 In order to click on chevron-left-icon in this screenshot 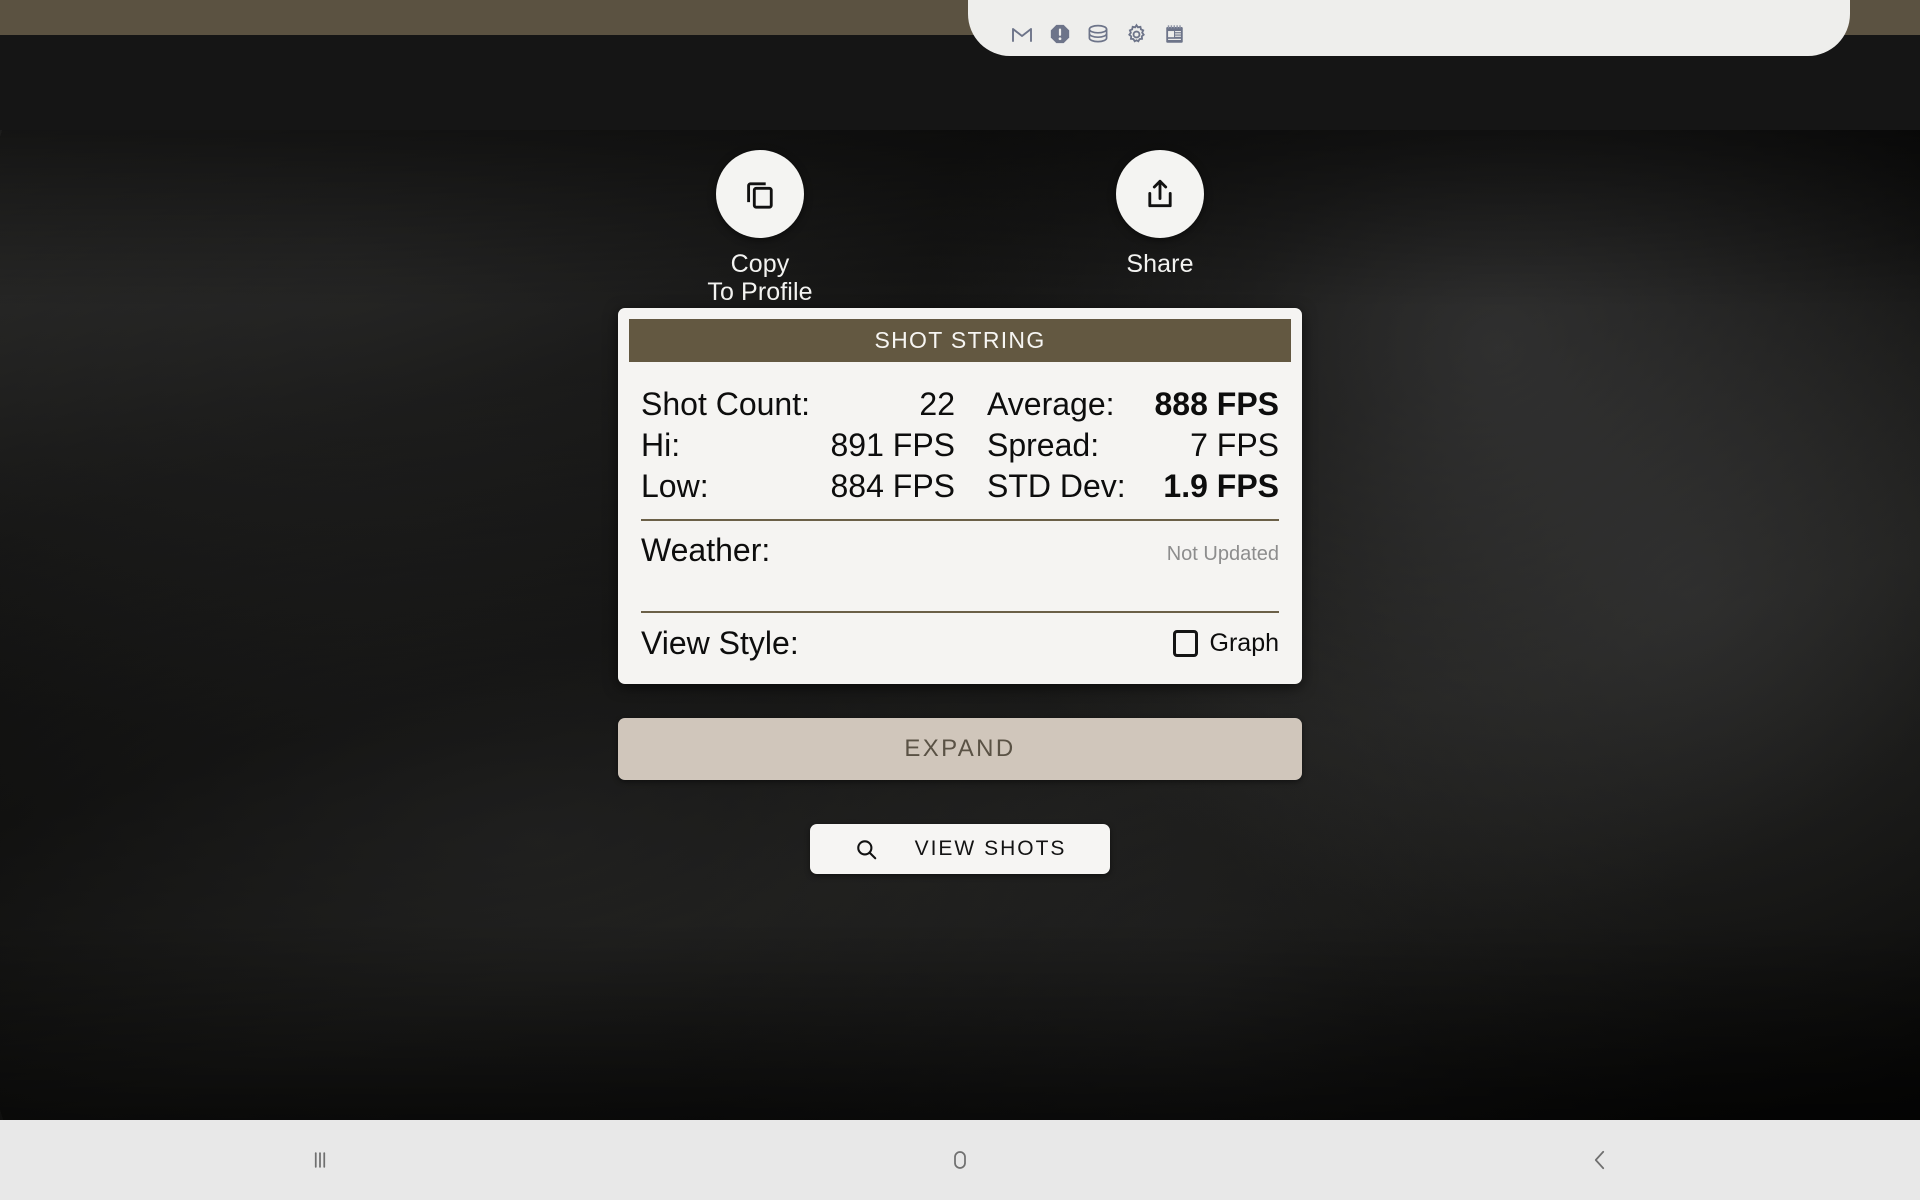, I will do `click(1599, 1160)`.